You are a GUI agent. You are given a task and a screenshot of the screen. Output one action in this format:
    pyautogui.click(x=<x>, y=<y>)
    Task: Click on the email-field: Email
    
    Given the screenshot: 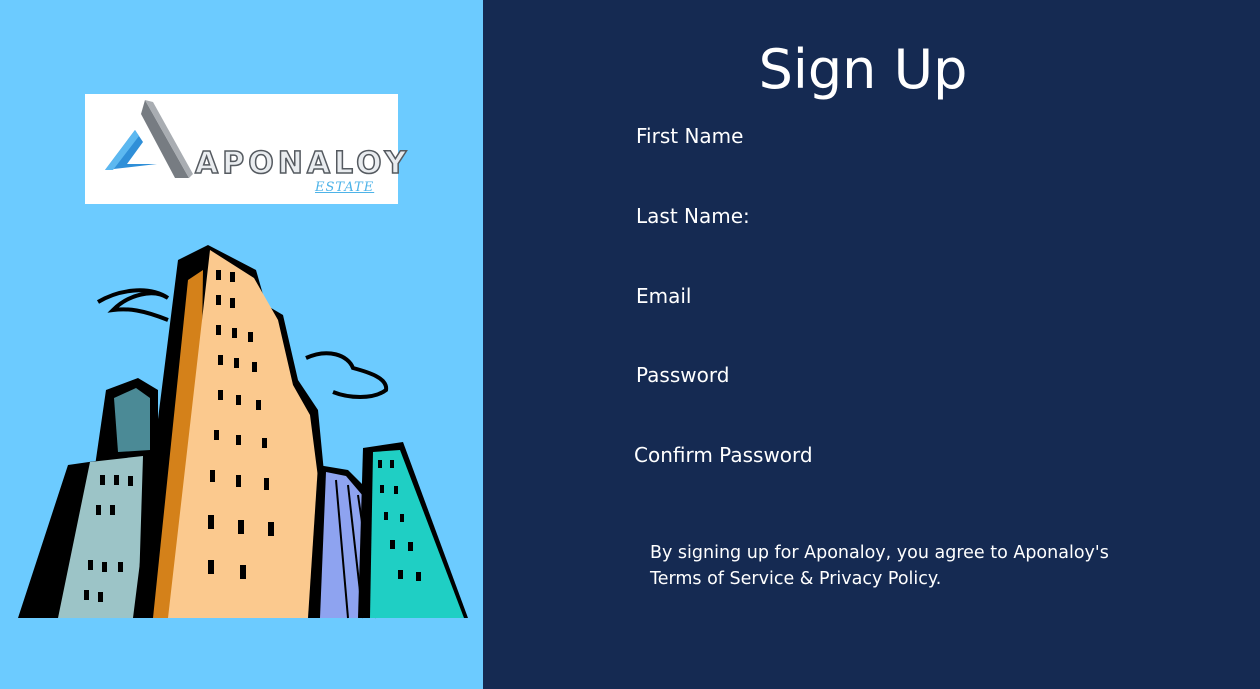 What is the action you would take?
    pyautogui.click(x=664, y=296)
    